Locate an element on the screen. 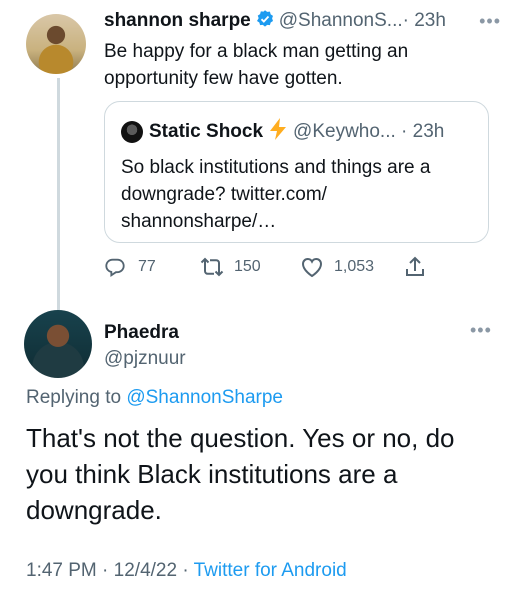 The width and height of the screenshot is (515, 600). heart-icon is located at coordinates (312, 267).